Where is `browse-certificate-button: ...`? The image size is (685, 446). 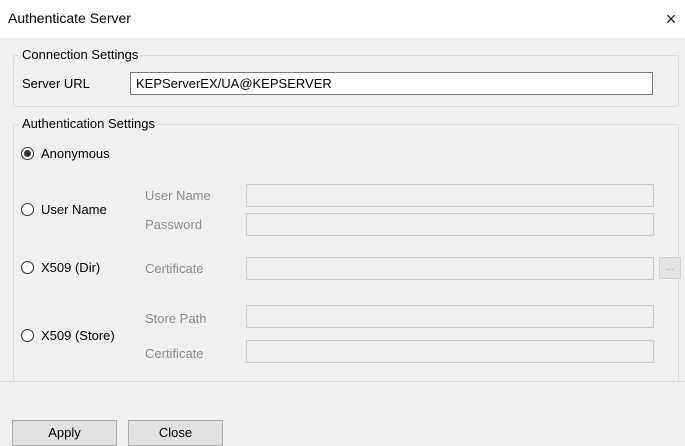
browse-certificate-button: ... is located at coordinates (670, 268).